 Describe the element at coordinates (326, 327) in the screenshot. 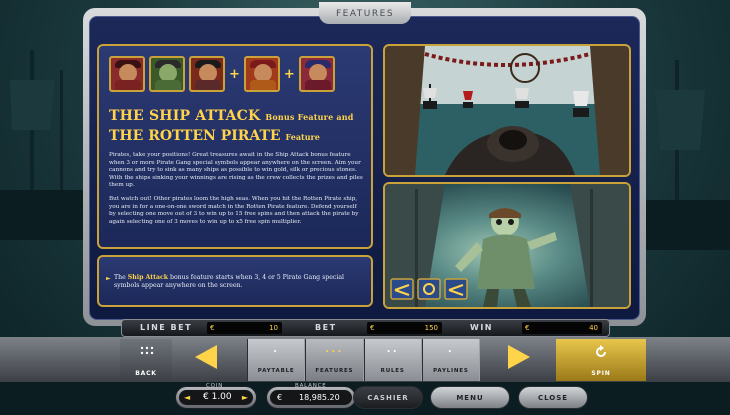

I see `bet-label: BET` at that location.